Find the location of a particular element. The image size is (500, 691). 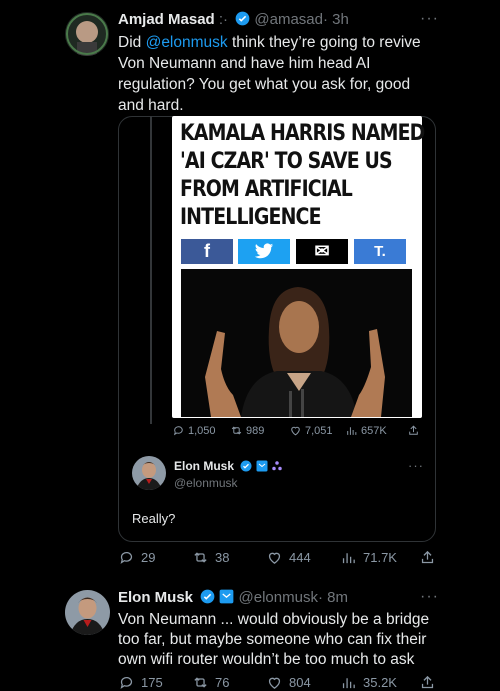

tweet-time: · 8m is located at coordinates (333, 597).